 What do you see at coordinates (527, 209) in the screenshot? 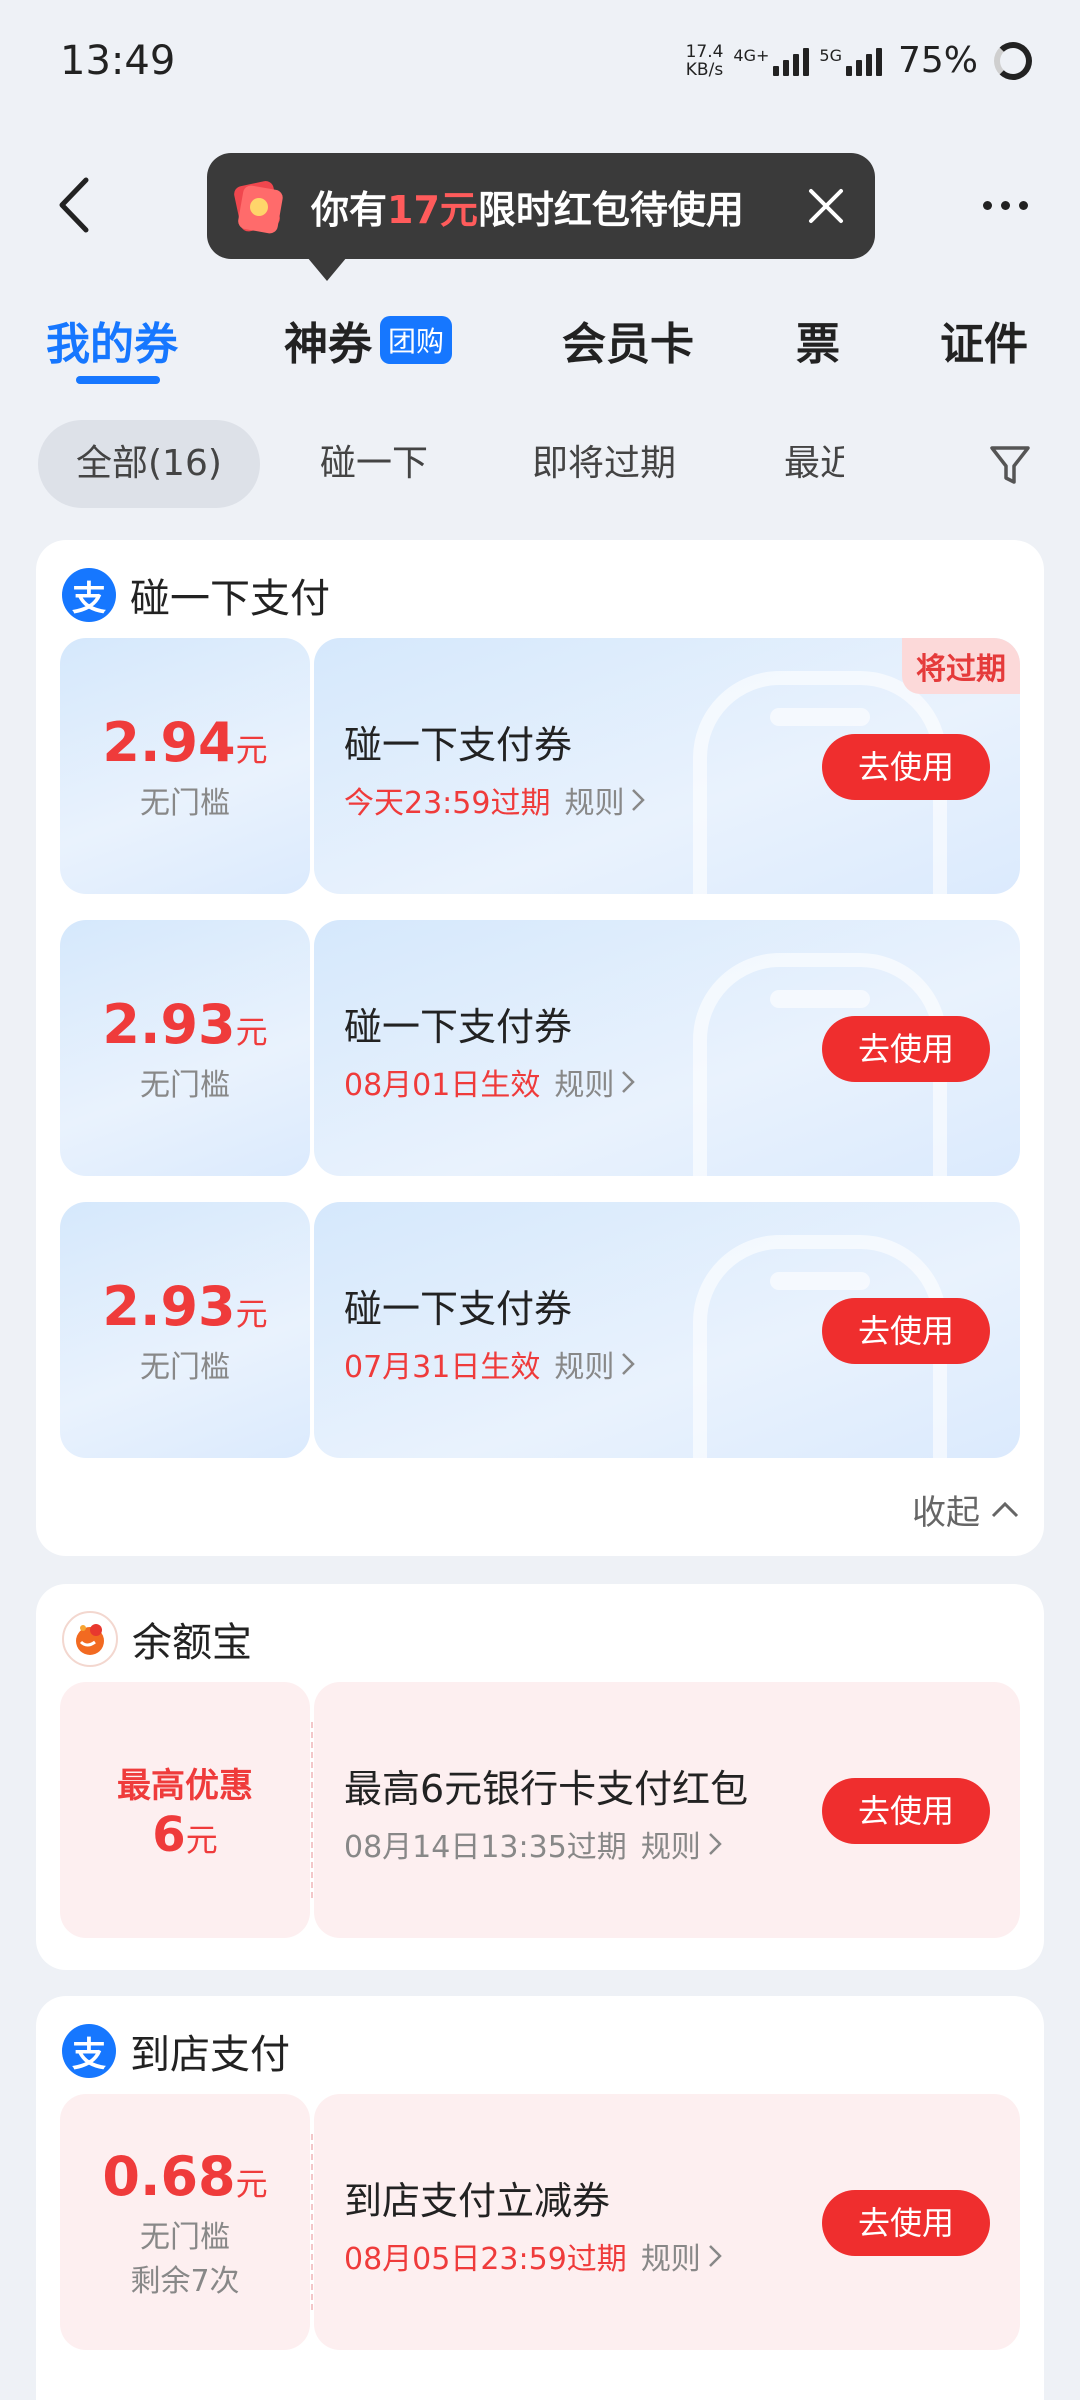
I see `promo-message: 你有17元限时红包待使用` at bounding box center [527, 209].